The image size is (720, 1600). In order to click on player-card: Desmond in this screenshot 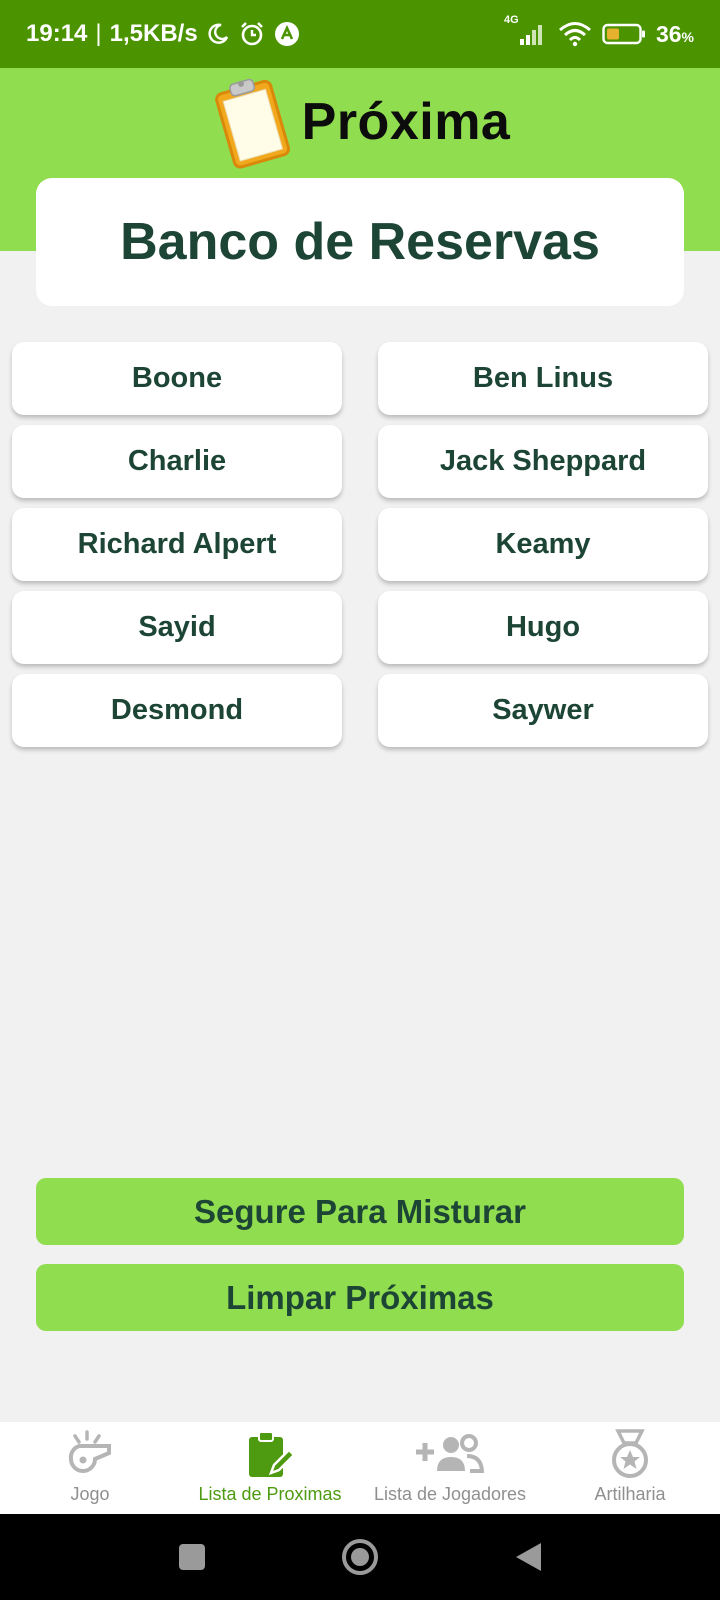, I will do `click(177, 710)`.